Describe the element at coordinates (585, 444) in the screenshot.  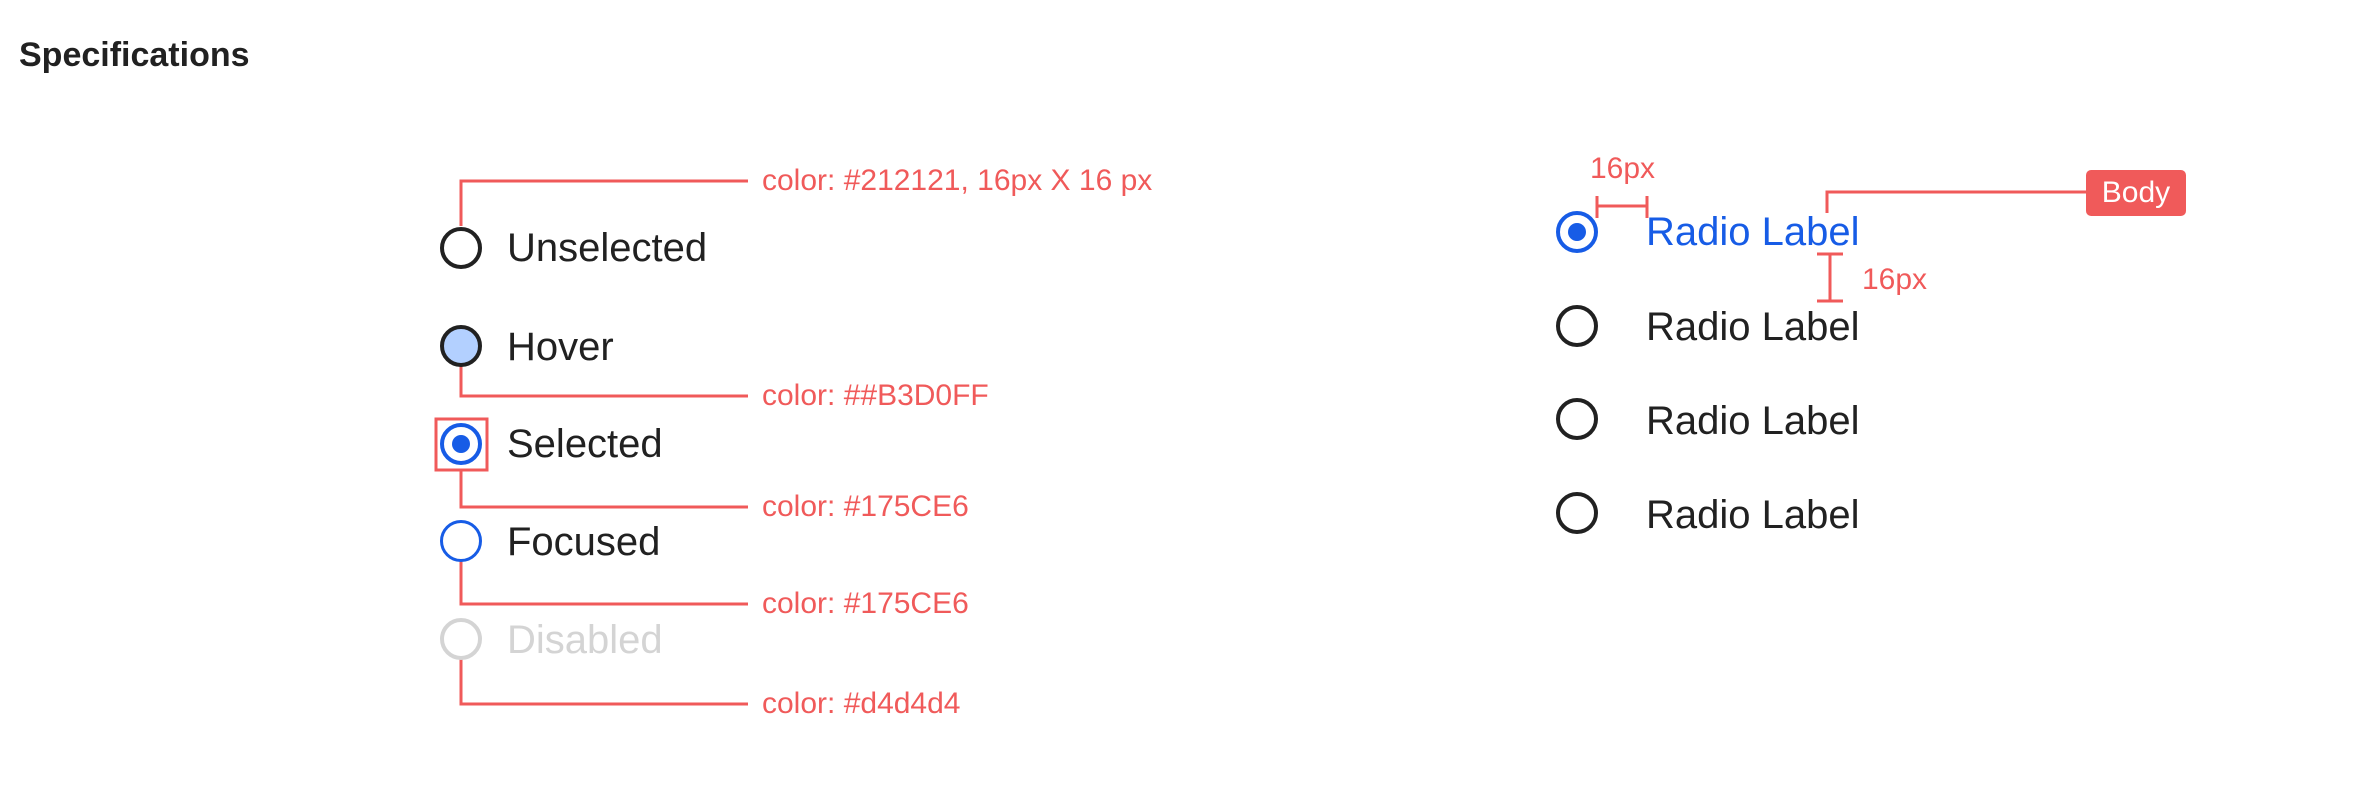
I see `selected-label: Selected` at that location.